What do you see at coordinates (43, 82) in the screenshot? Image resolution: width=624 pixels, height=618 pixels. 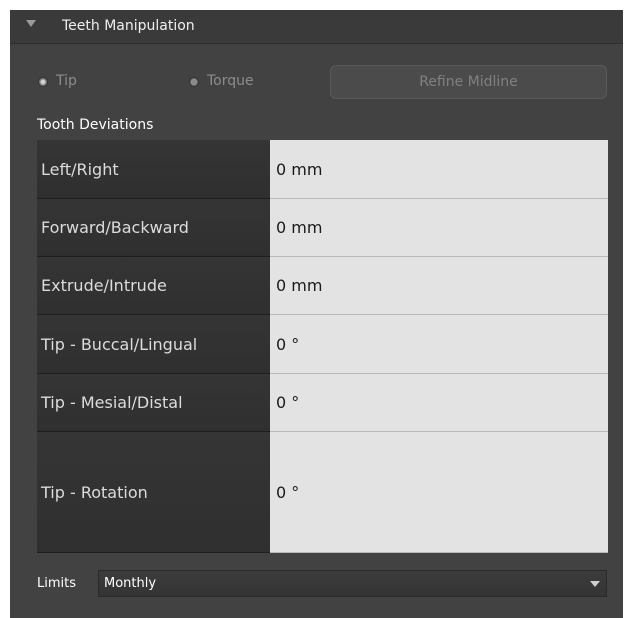 I see `radio-selected-icon` at bounding box center [43, 82].